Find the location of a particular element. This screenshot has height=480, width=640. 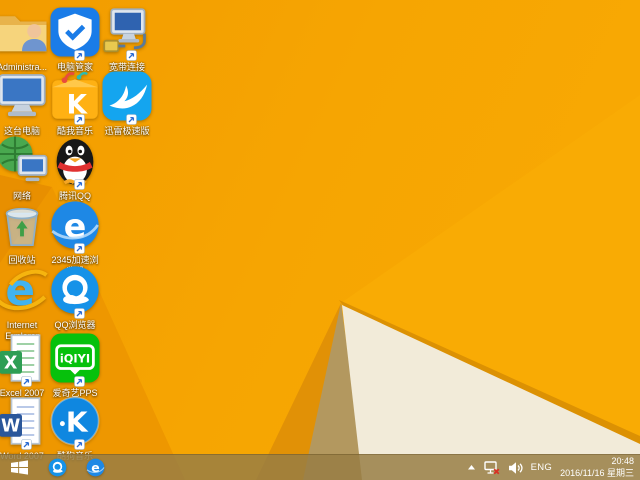

network-status-button is located at coordinates (491, 467).